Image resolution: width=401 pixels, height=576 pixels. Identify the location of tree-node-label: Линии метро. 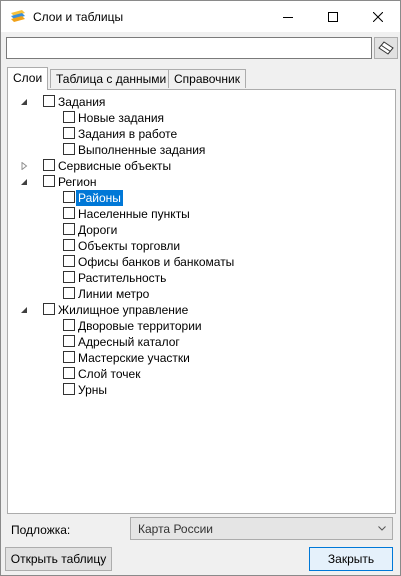
(114, 294).